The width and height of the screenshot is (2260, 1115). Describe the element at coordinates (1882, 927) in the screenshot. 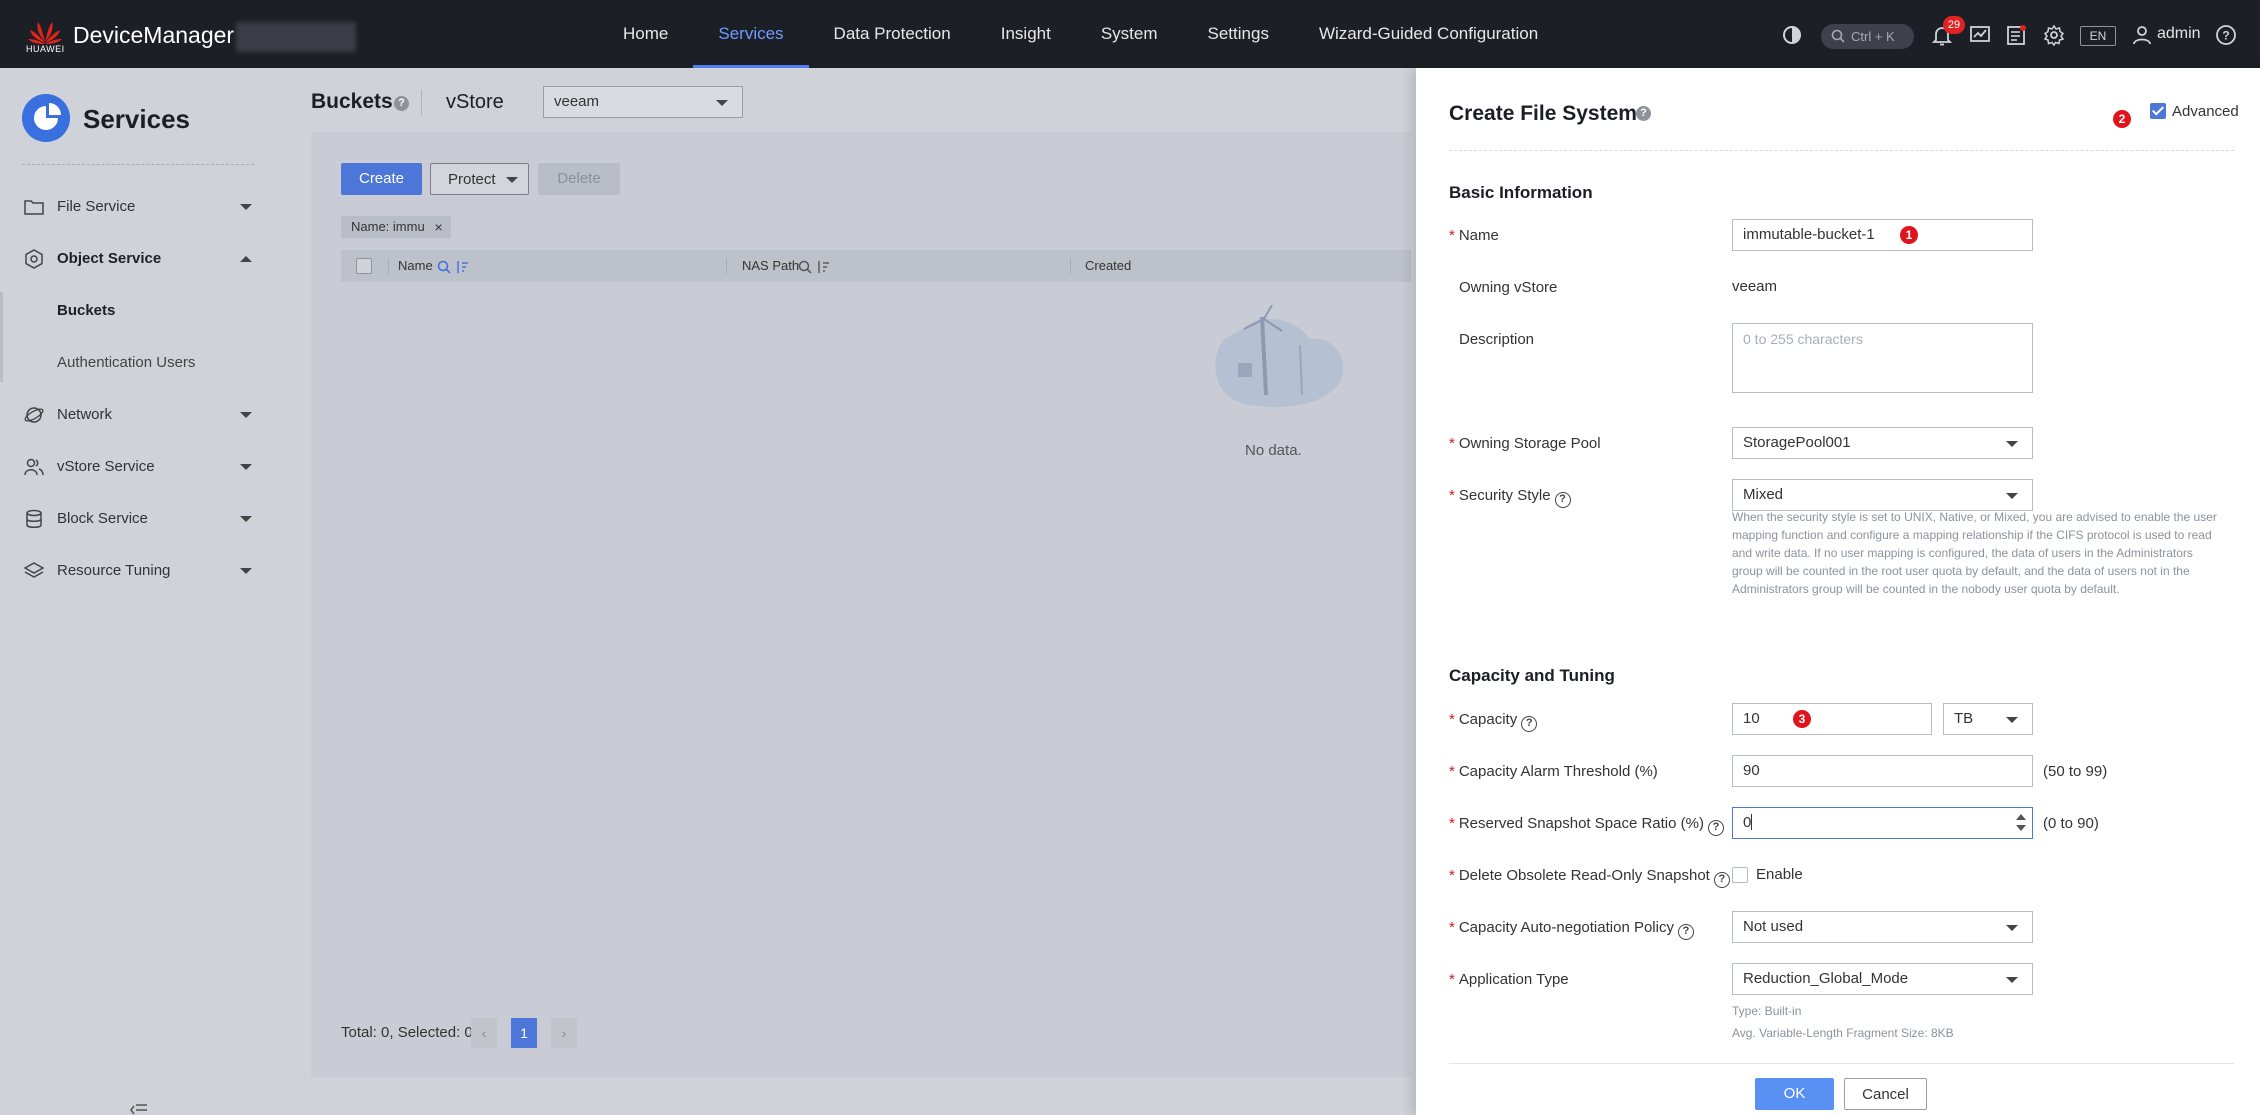

I see `auto-negotiation-select: Not used` at that location.